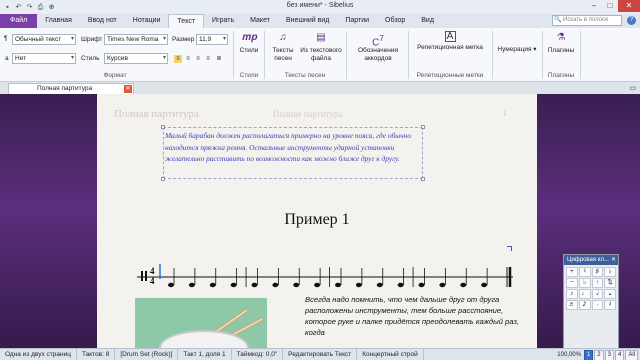  What do you see at coordinates (594, 6) in the screenshot?
I see `minimize-button: –` at bounding box center [594, 6].